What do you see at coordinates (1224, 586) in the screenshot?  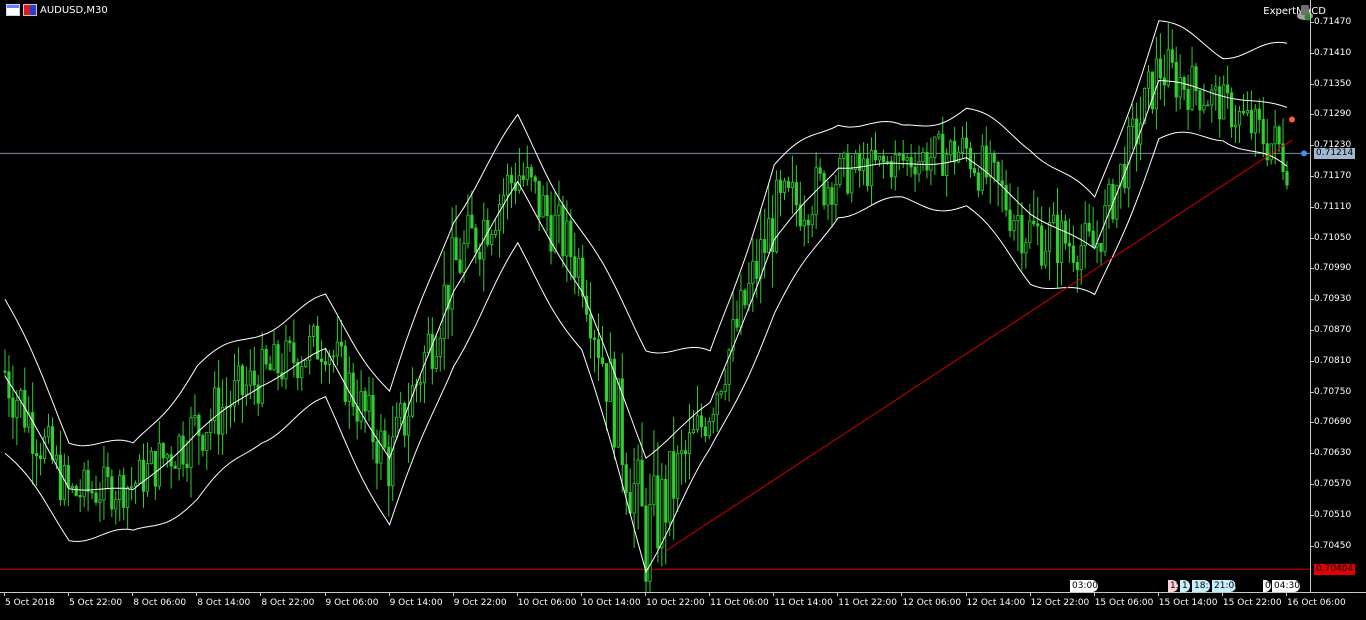 I see `session-time-tag: 21:00` at bounding box center [1224, 586].